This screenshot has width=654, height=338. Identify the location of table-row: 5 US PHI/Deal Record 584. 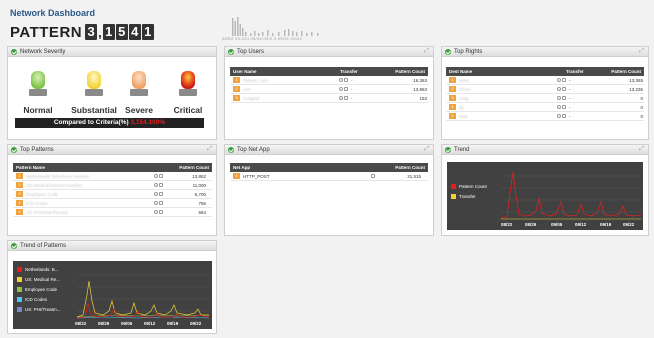
(112, 212).